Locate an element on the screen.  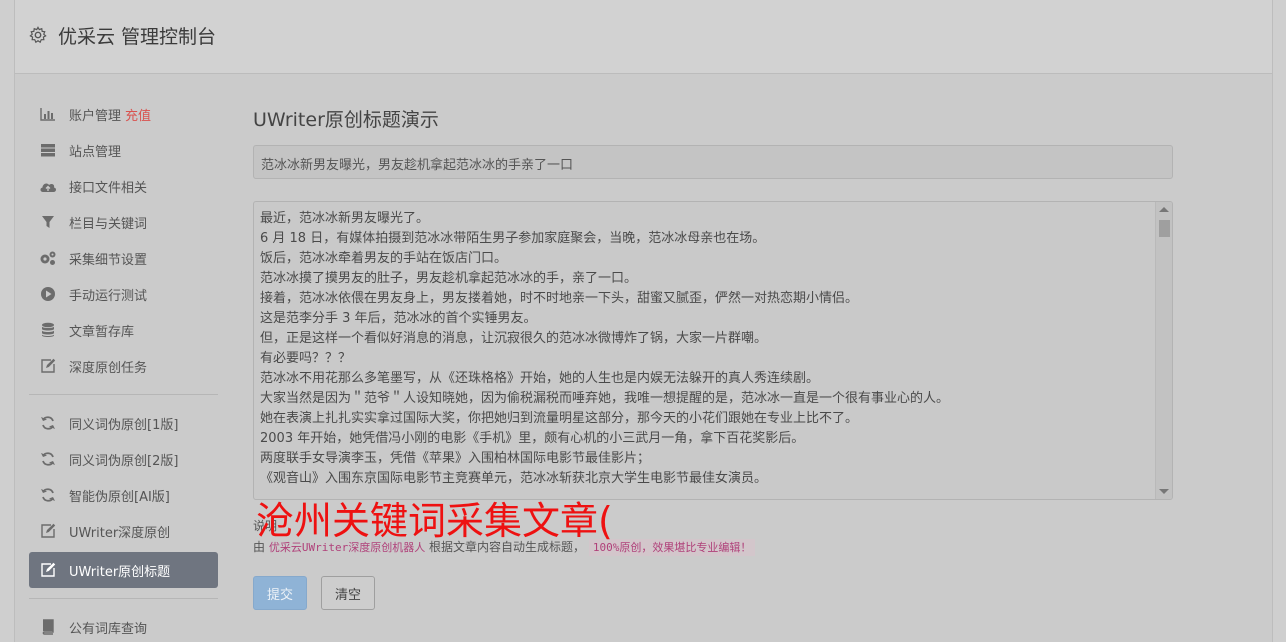
recharge-link: 充值 is located at coordinates (138, 114).